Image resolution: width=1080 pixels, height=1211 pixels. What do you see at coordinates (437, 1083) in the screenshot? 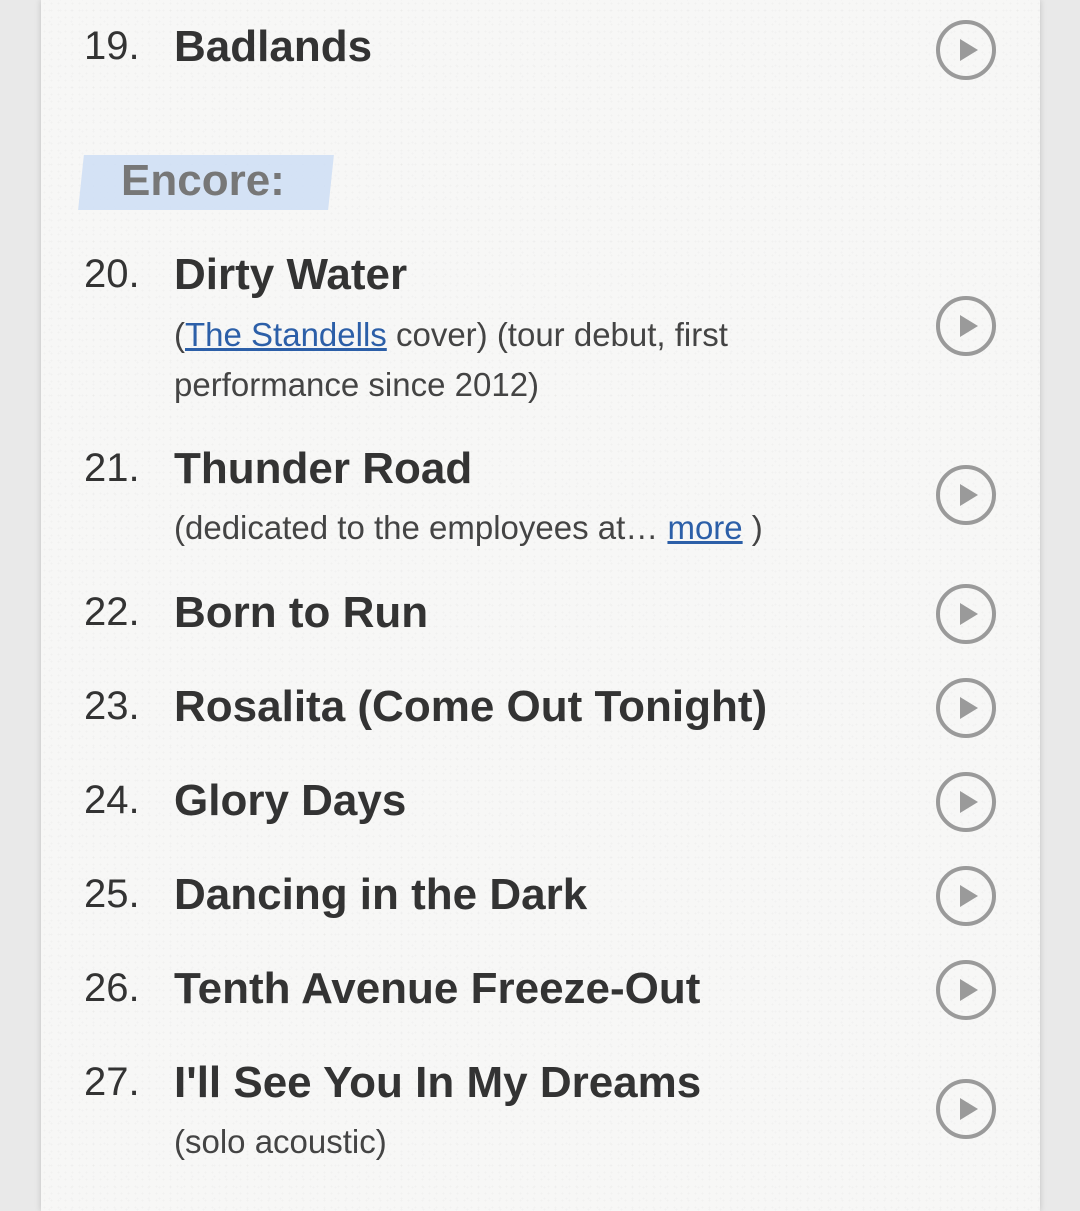
I see `song-title: I'll See You In My Dreams` at bounding box center [437, 1083].